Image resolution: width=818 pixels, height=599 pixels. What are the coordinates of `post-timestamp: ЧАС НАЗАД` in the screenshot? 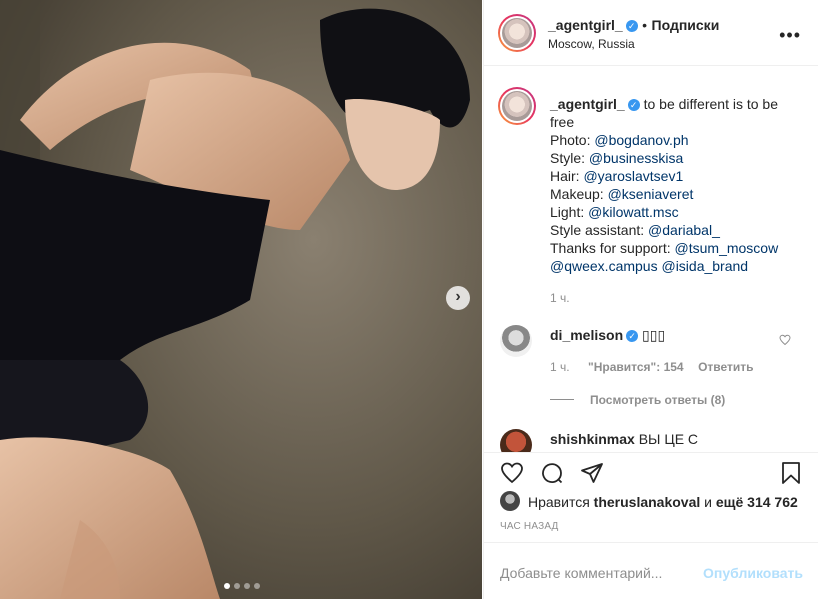 It's located at (529, 526).